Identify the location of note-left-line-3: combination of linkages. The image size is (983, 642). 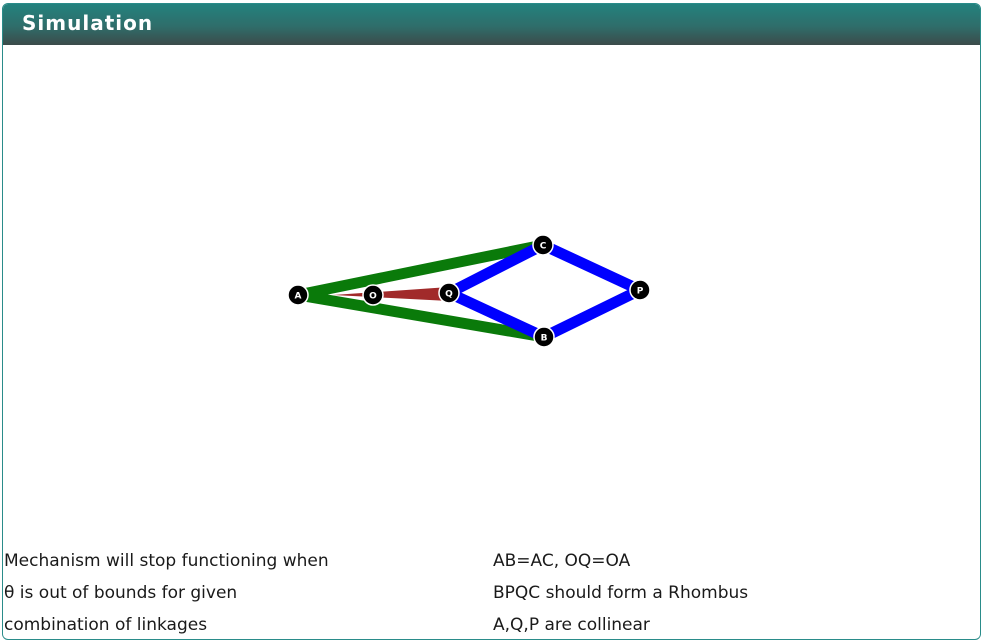
(106, 625).